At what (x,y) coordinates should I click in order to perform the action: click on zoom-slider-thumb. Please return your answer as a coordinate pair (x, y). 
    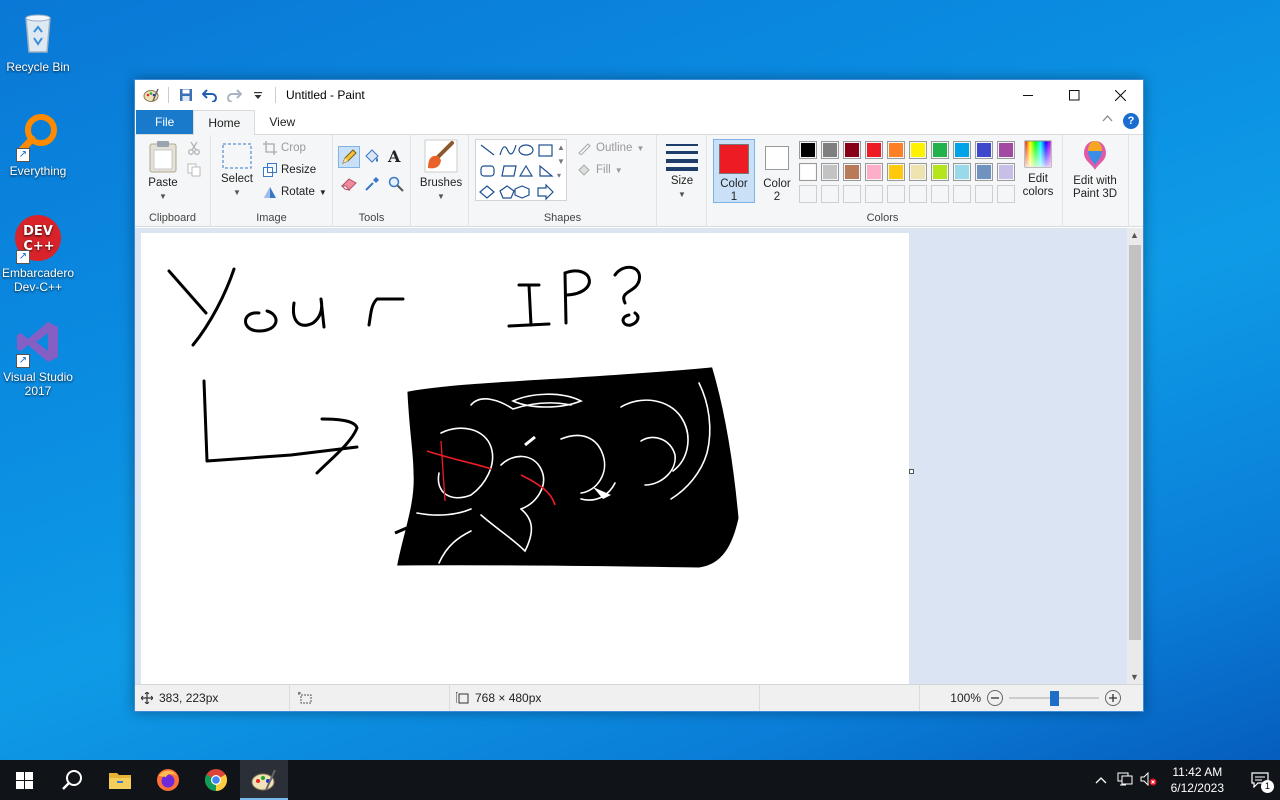
    Looking at the image, I should click on (1054, 698).